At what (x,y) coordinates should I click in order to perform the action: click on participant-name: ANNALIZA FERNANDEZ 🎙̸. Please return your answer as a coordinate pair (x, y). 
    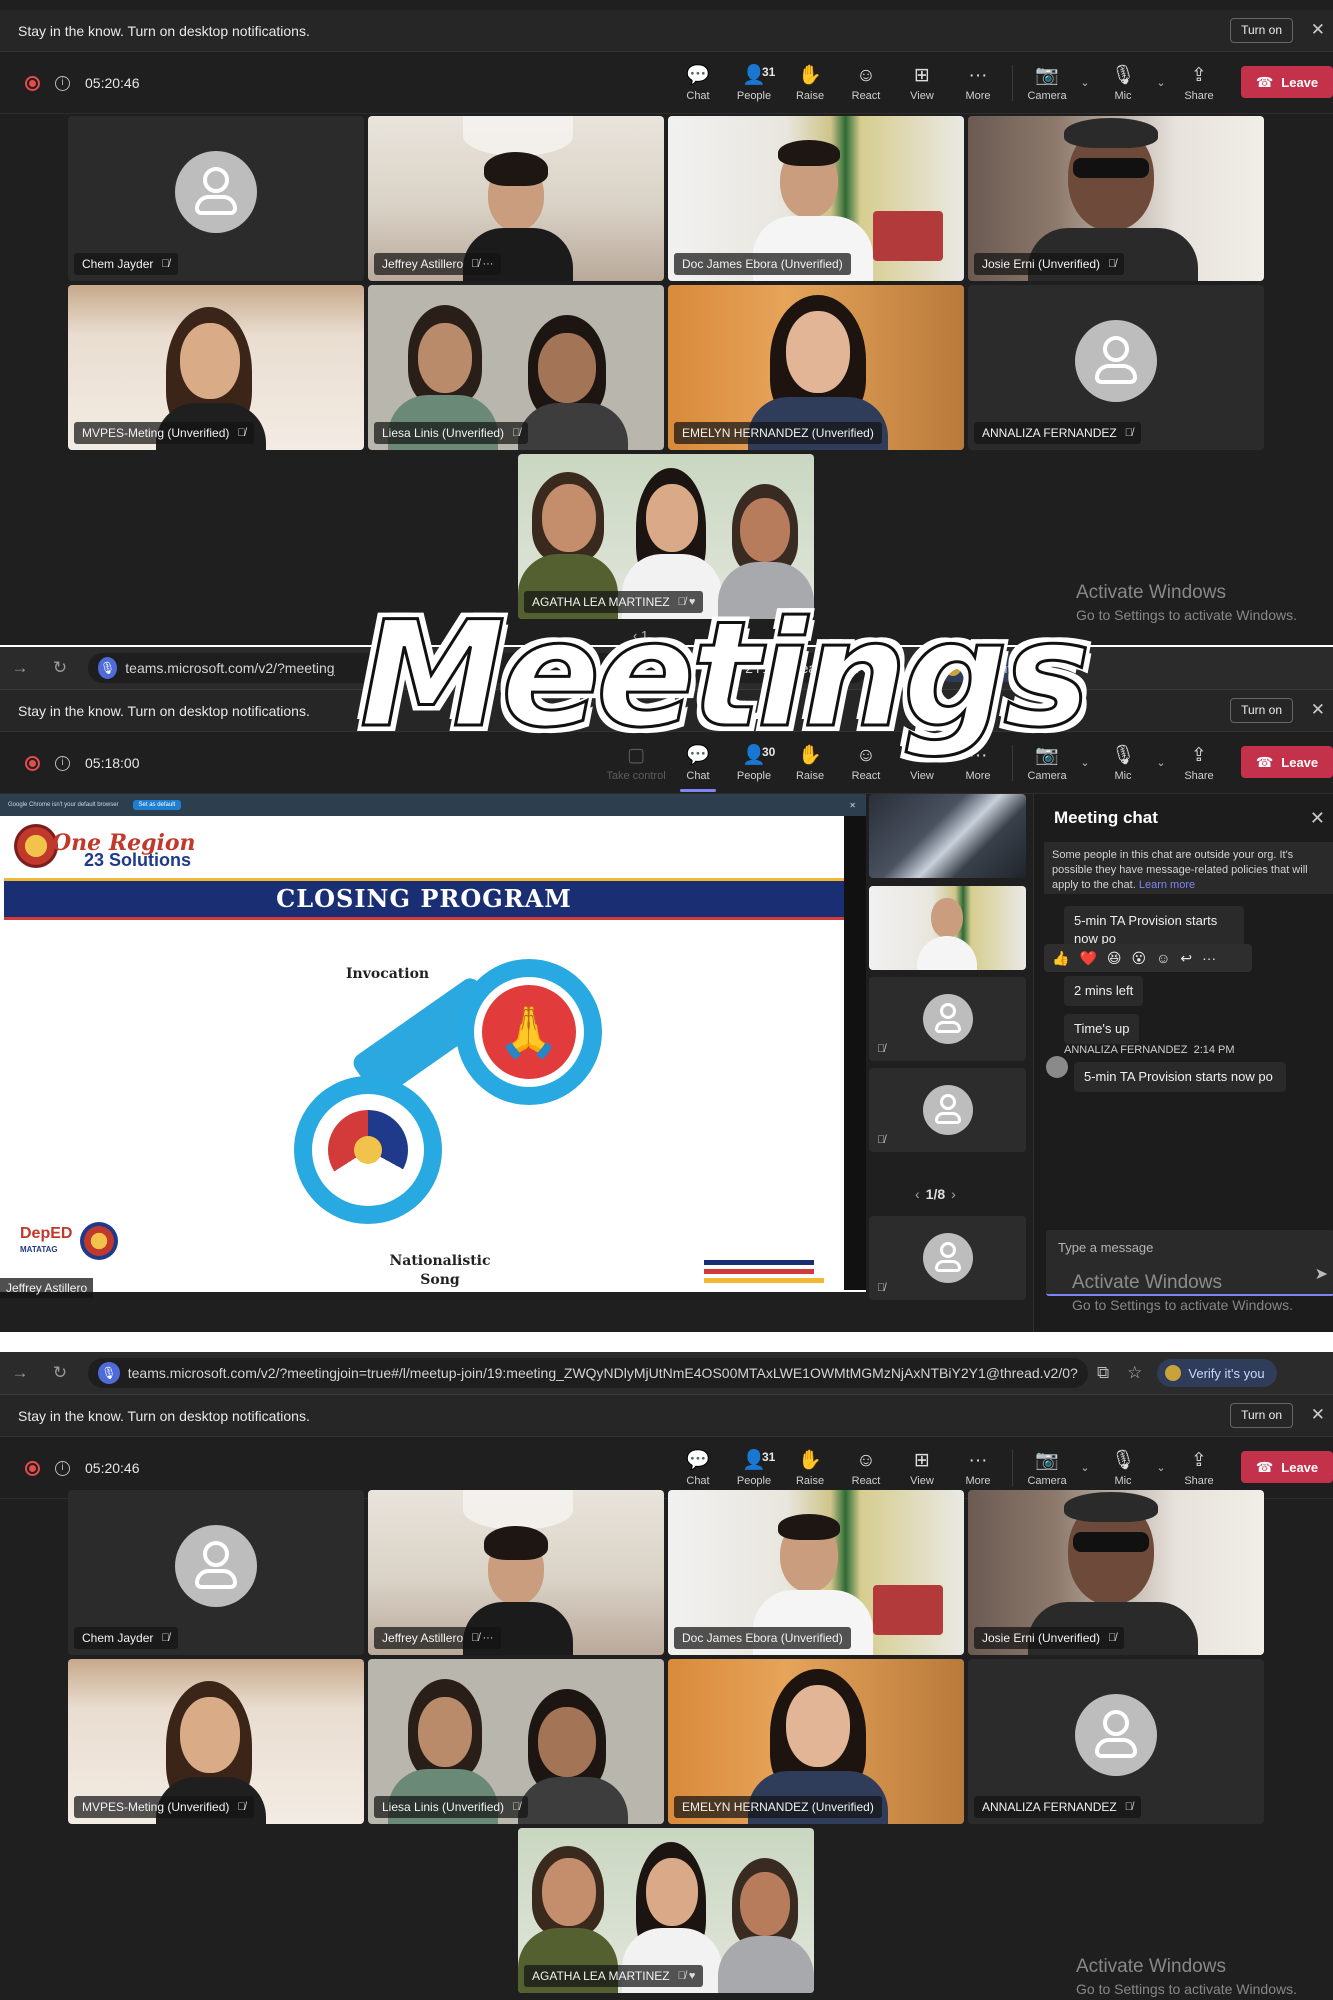
    Looking at the image, I should click on (1057, 433).